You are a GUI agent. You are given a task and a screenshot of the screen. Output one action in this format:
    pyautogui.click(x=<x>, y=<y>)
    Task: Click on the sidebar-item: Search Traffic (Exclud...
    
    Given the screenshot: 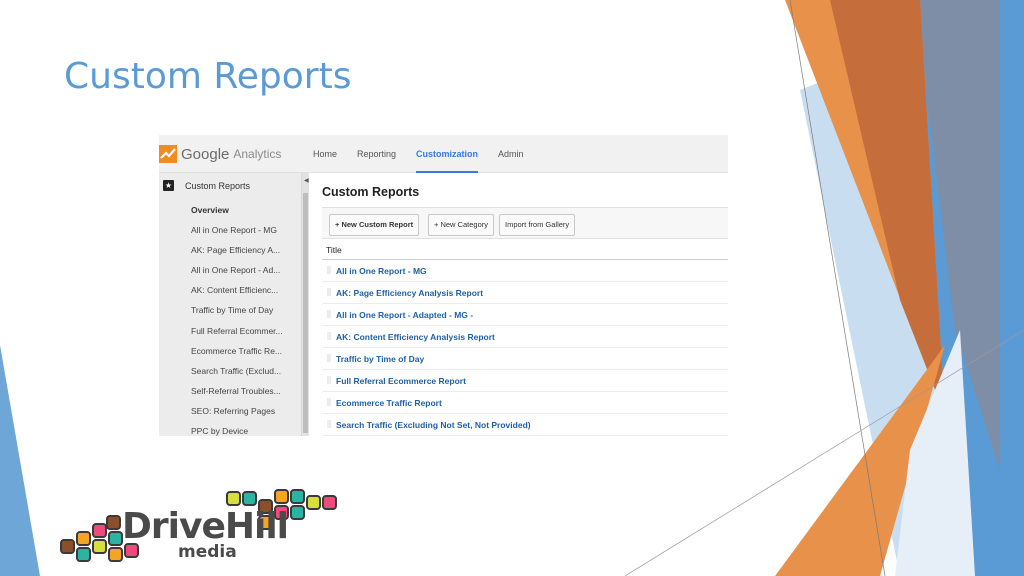 What is the action you would take?
    pyautogui.click(x=243, y=375)
    